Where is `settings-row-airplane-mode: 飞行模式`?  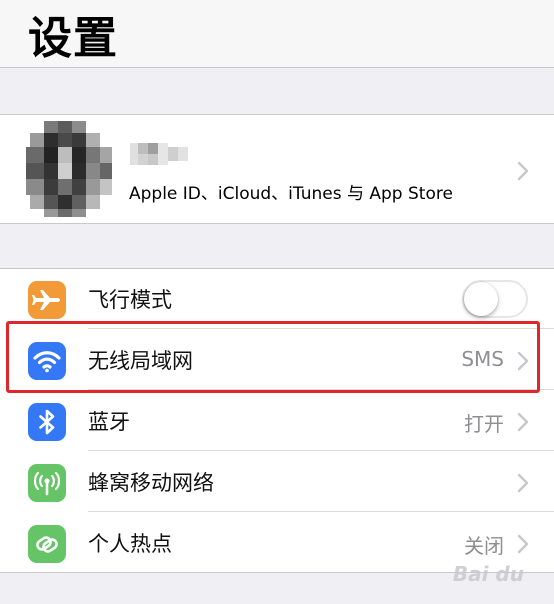
settings-row-airplane-mode: 飞行模式 is located at coordinates (277, 299).